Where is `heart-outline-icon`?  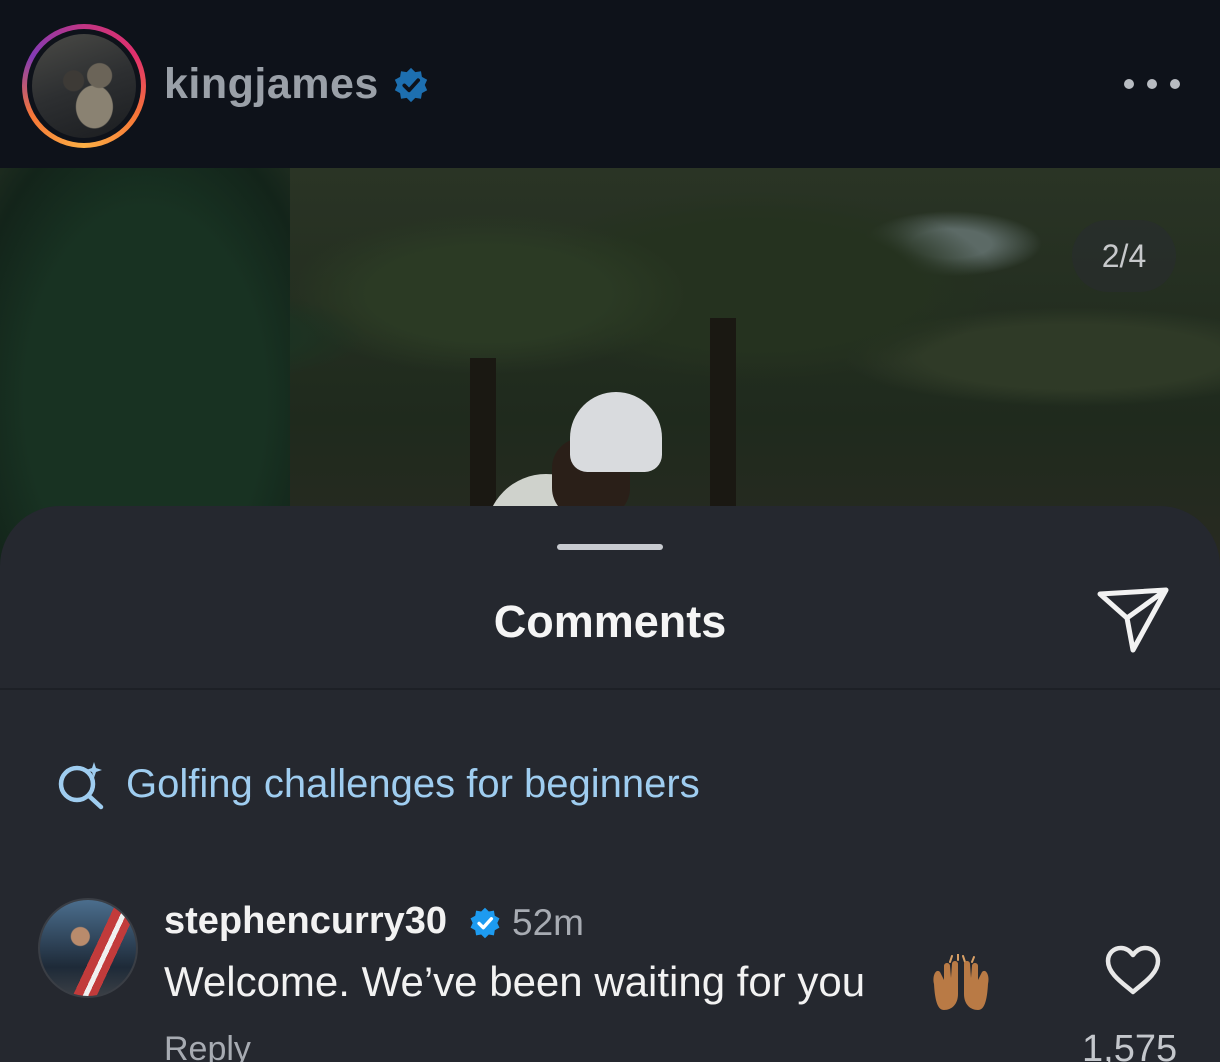
heart-outline-icon is located at coordinates (1133, 970).